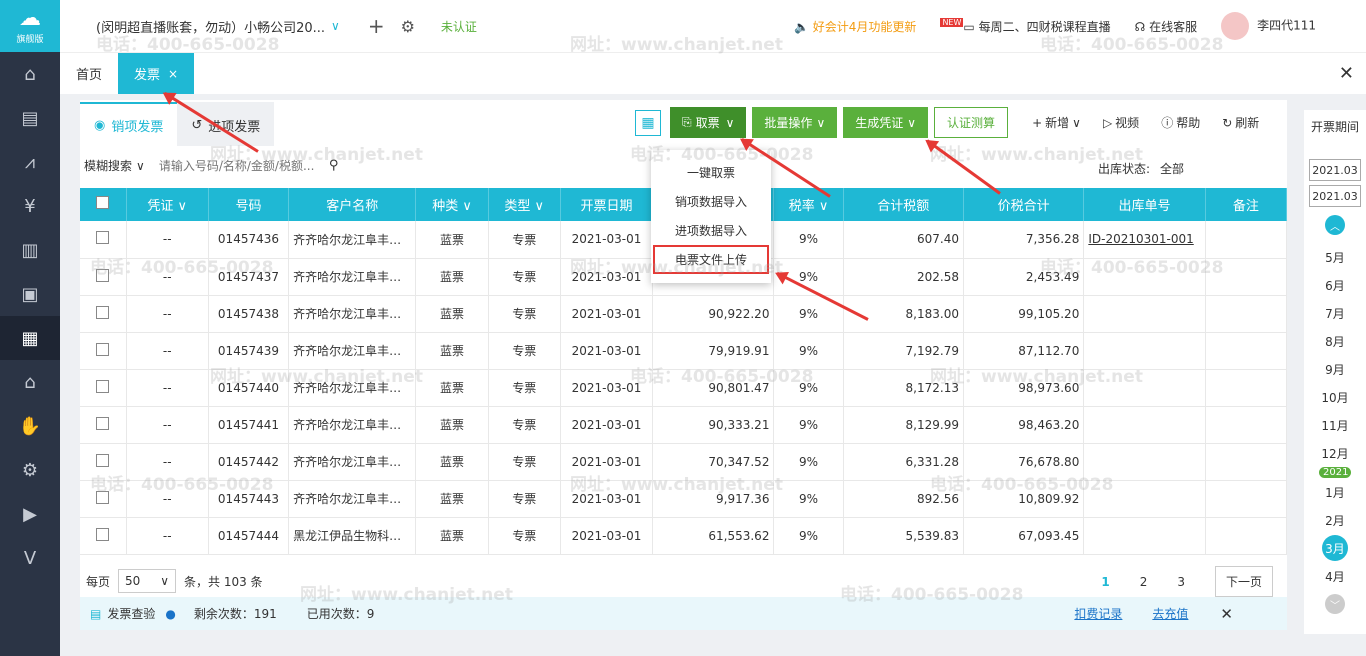 This screenshot has height=656, width=1366. Describe the element at coordinates (711, 230) in the screenshot. I see `menu-item-purchase-import: 进项数据导入` at that location.